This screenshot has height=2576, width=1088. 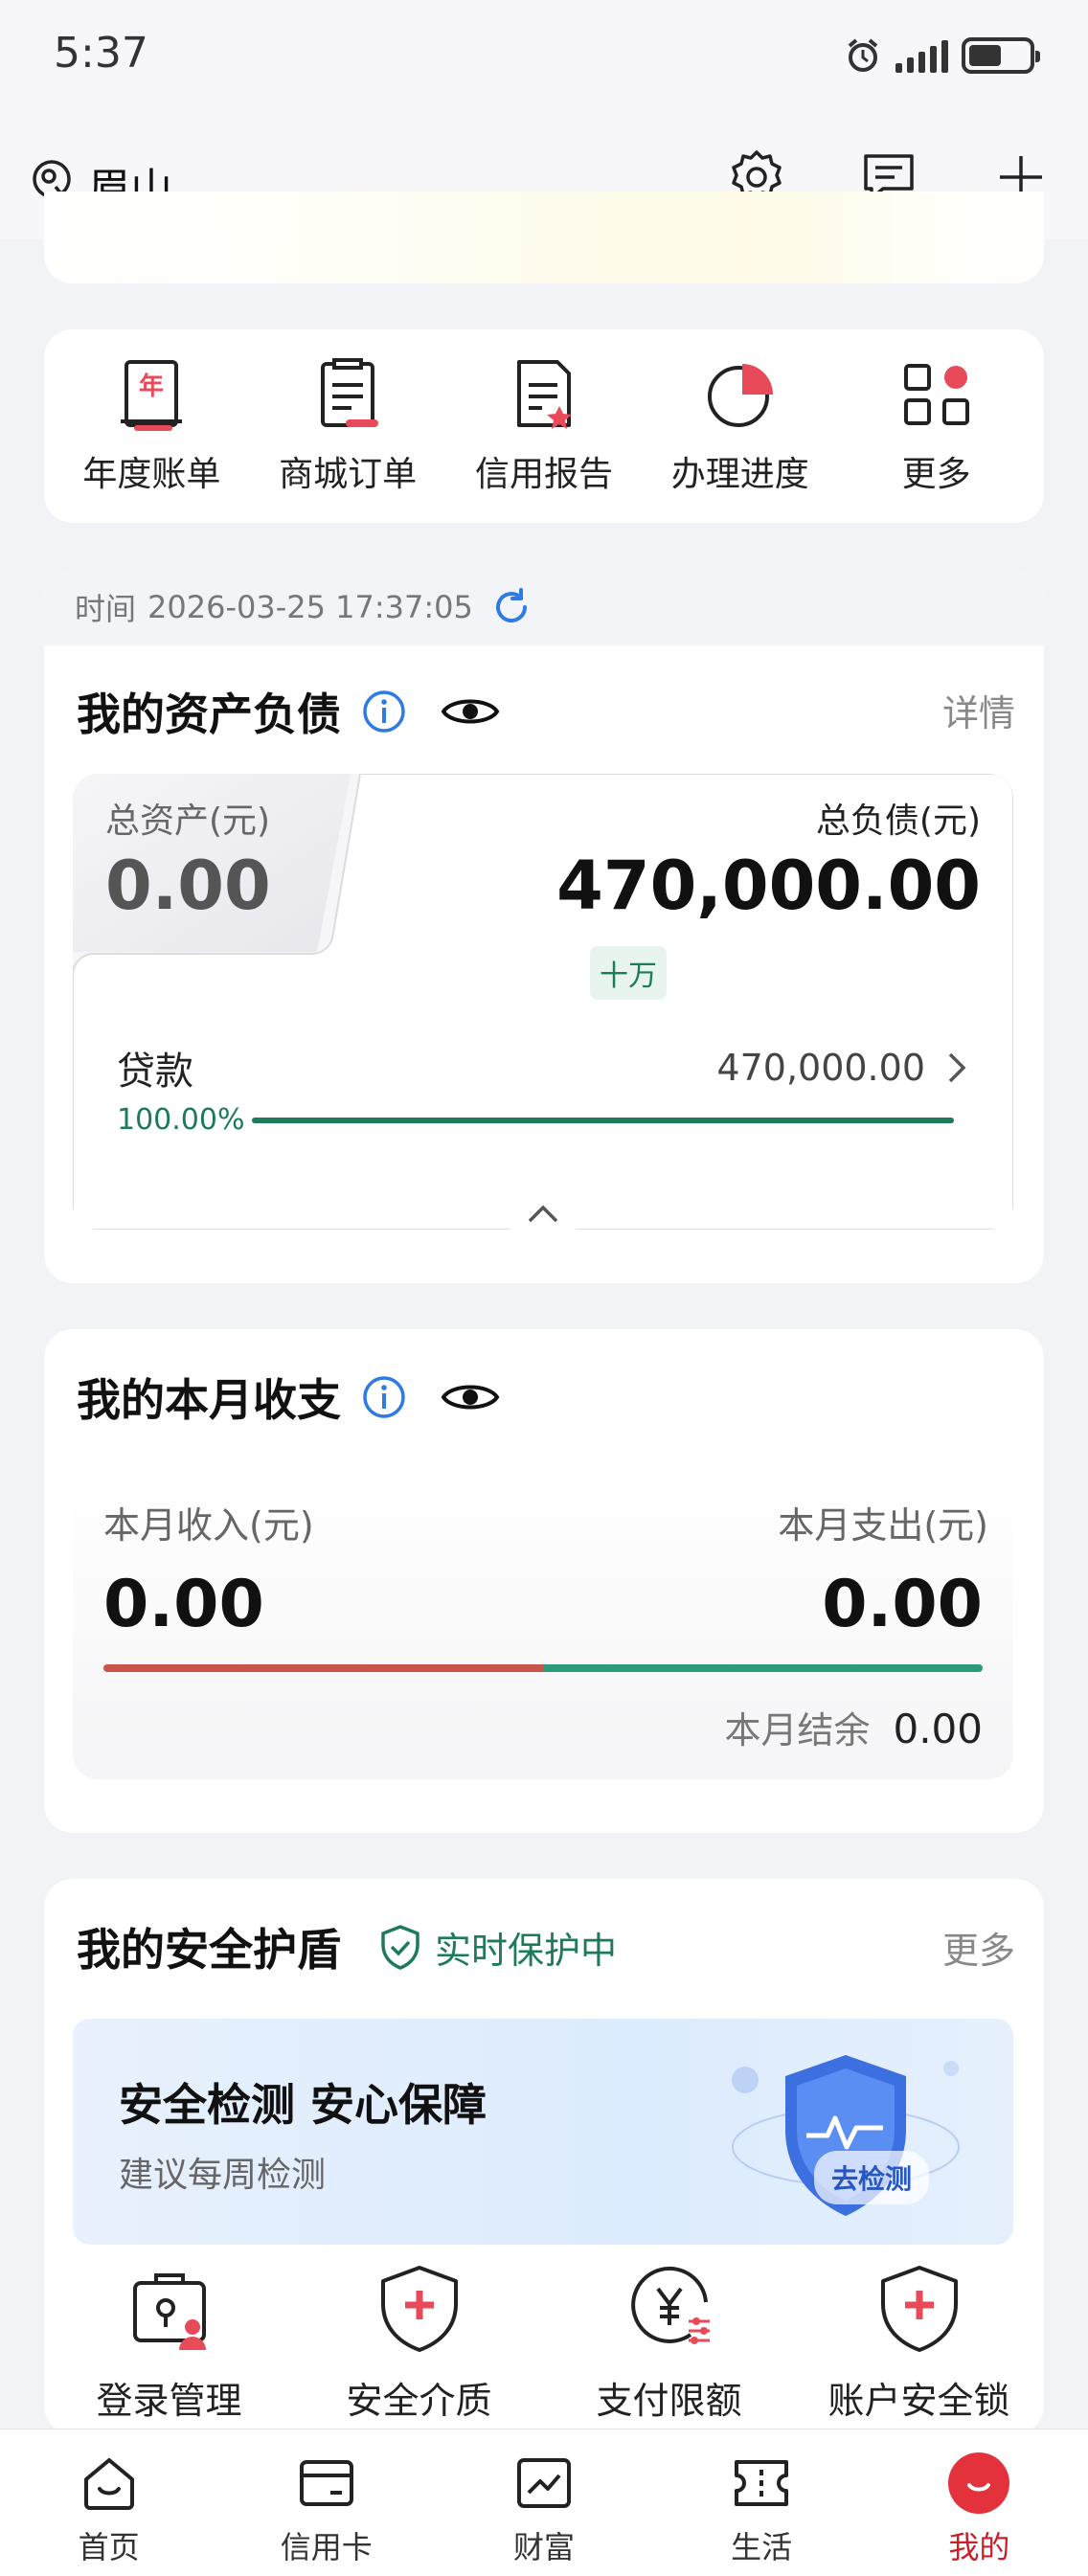 What do you see at coordinates (350, 392) in the screenshot?
I see `mall-order-icon` at bounding box center [350, 392].